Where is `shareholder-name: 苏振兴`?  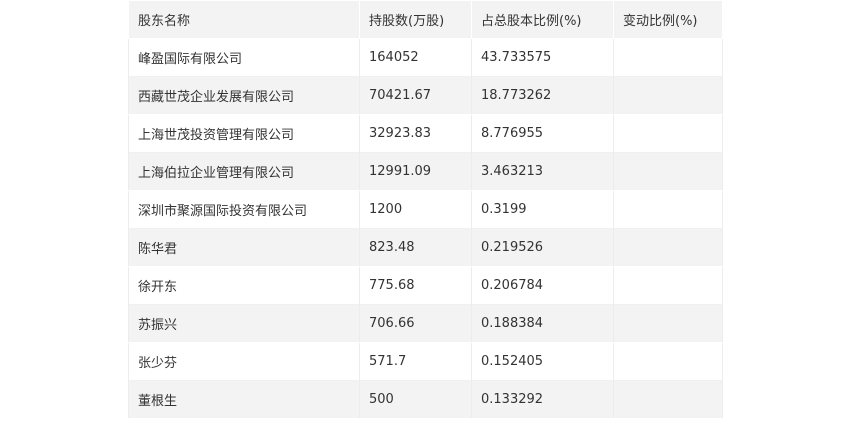
shareholder-name: 苏振兴 is located at coordinates (244, 323).